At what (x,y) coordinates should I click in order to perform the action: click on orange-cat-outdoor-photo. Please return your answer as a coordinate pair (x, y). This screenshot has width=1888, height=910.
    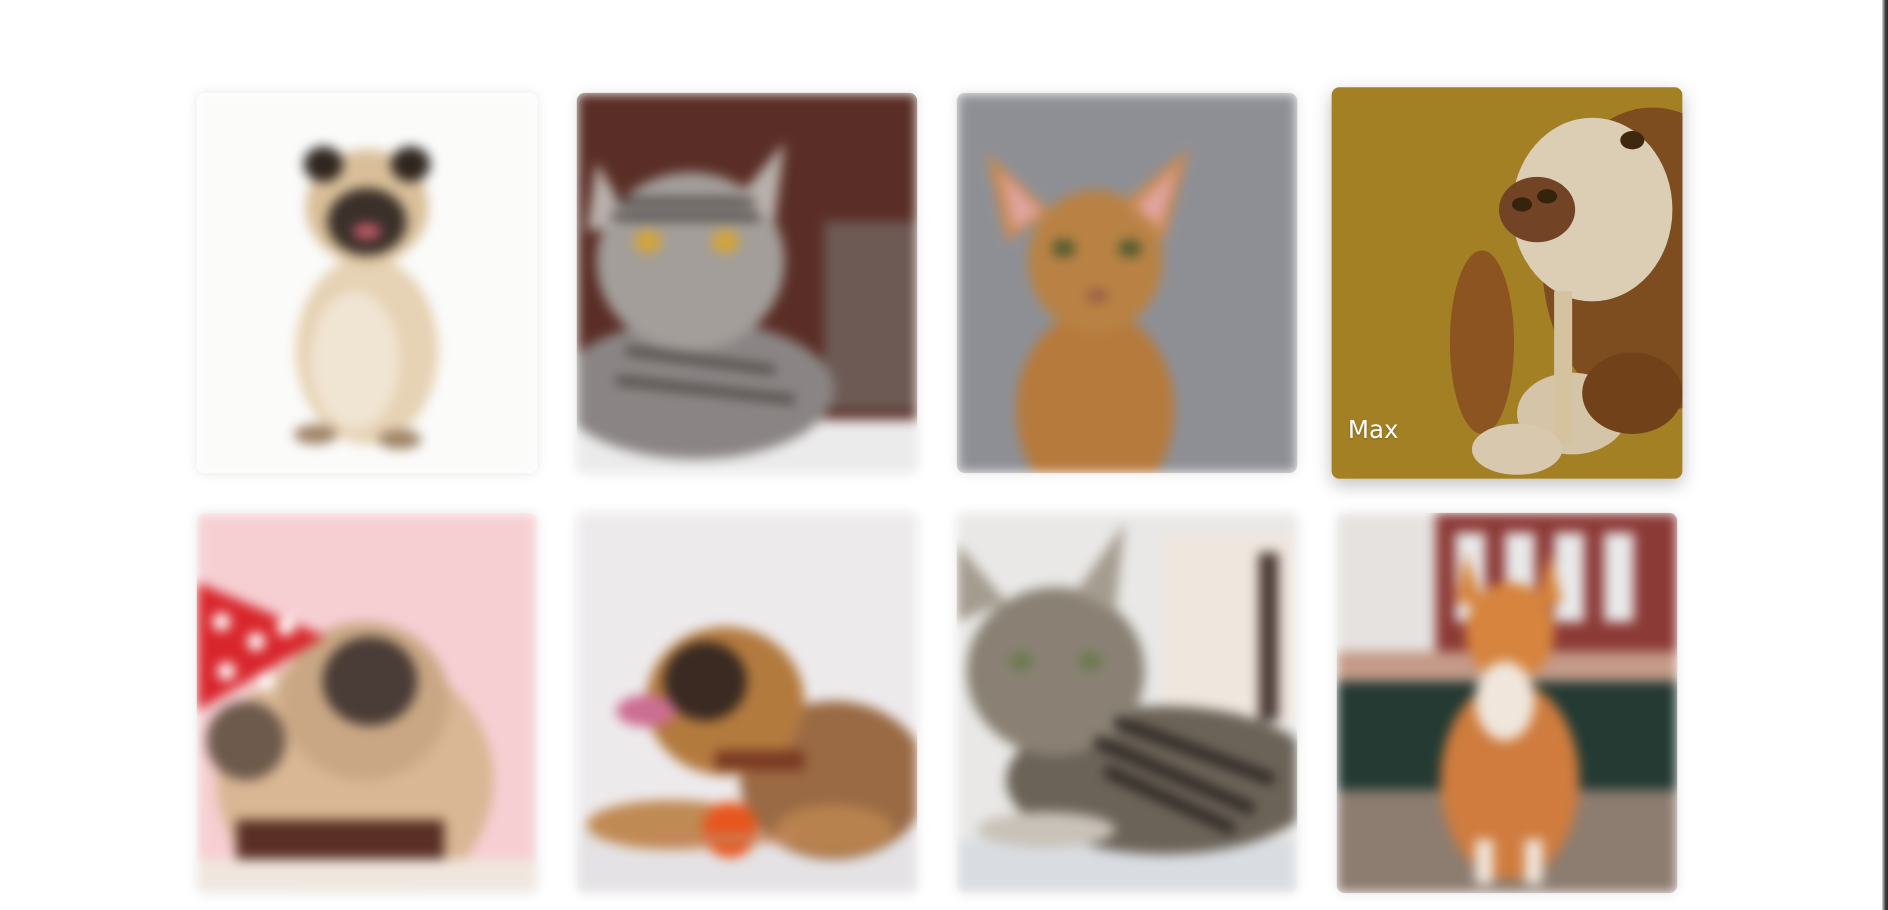
    Looking at the image, I should click on (1507, 703).